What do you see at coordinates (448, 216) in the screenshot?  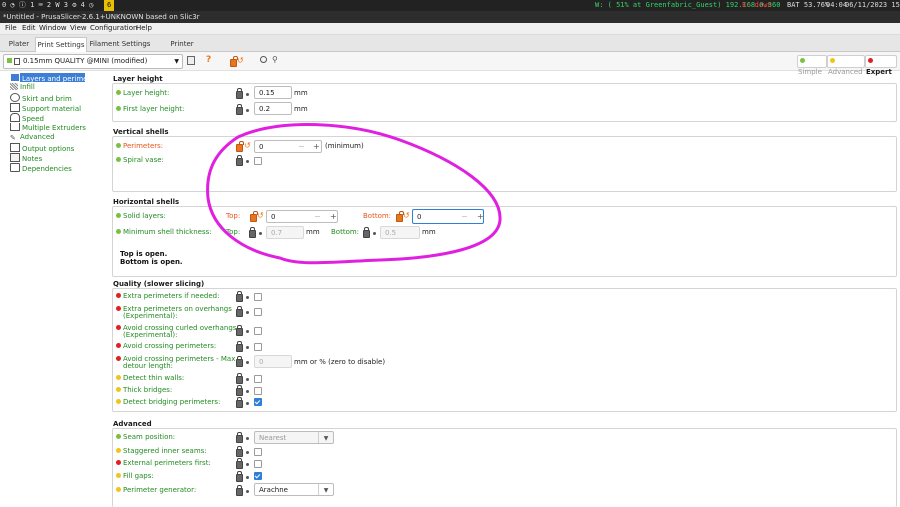 I see `bottom-solid-layers-input: 0` at bounding box center [448, 216].